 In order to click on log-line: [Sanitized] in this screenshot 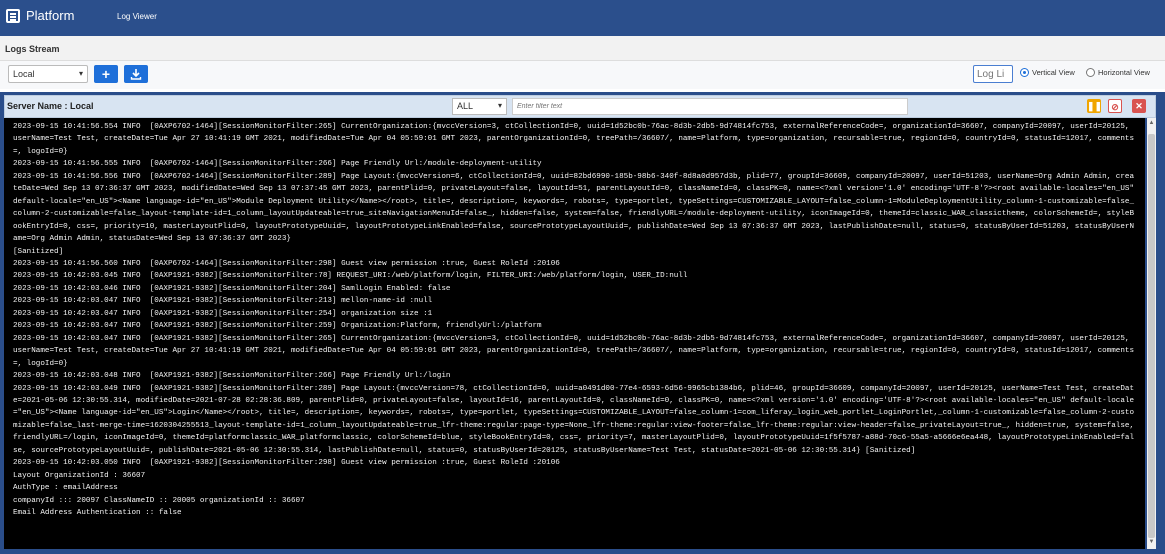, I will do `click(38, 251)`.